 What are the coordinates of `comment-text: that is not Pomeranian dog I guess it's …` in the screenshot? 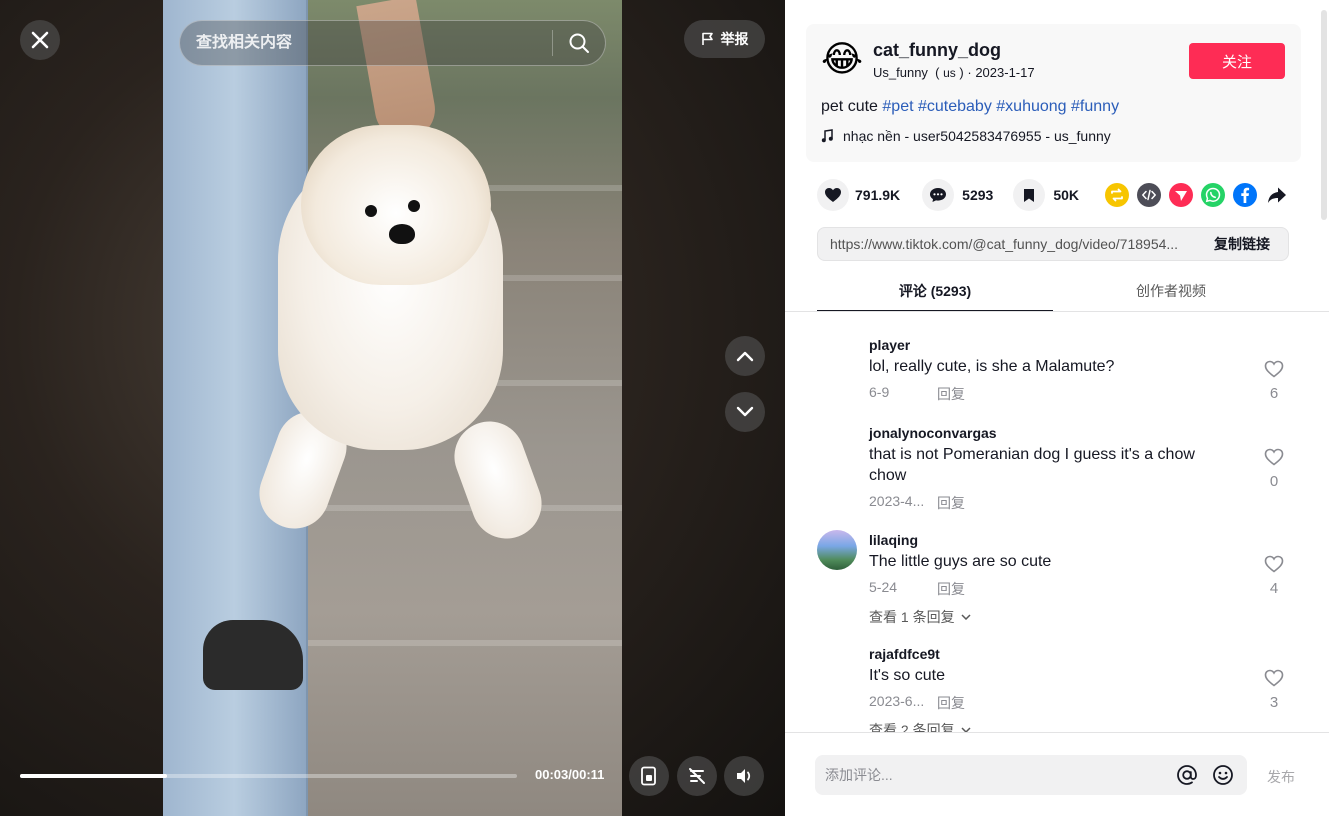 It's located at (1032, 465).